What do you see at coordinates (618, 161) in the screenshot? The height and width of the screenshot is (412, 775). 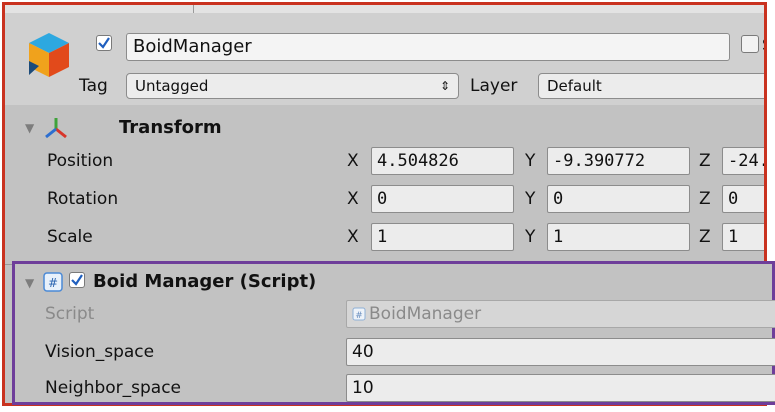 I see `position-y-field: -9.390772` at bounding box center [618, 161].